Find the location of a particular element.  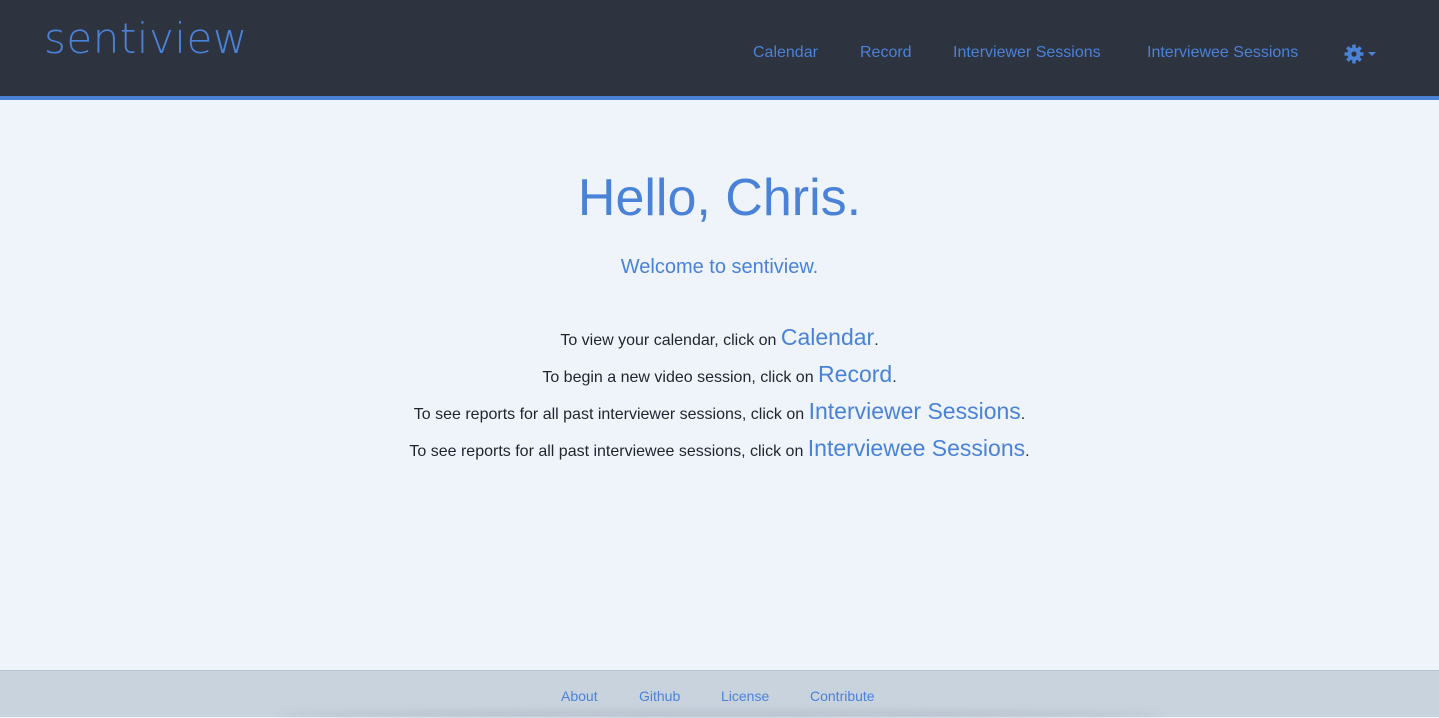

nav-calendar: Calendar is located at coordinates (785, 53).